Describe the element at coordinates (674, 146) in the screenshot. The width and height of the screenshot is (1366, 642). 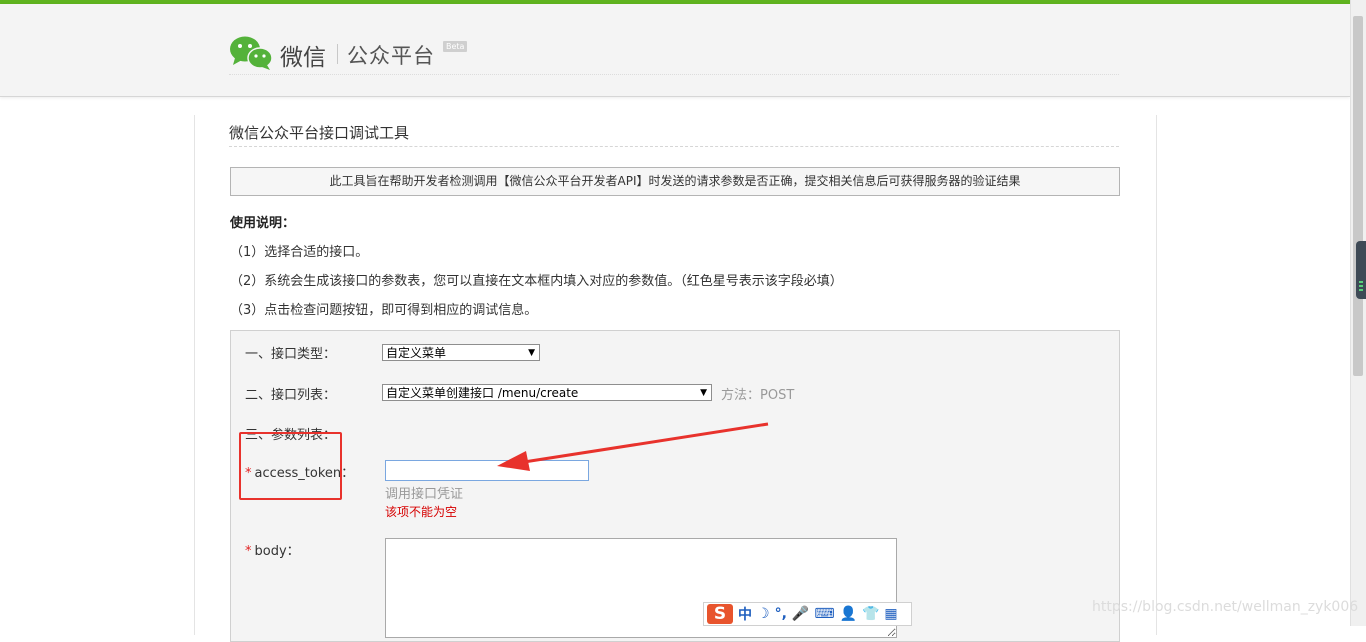
I see `title-divider` at that location.